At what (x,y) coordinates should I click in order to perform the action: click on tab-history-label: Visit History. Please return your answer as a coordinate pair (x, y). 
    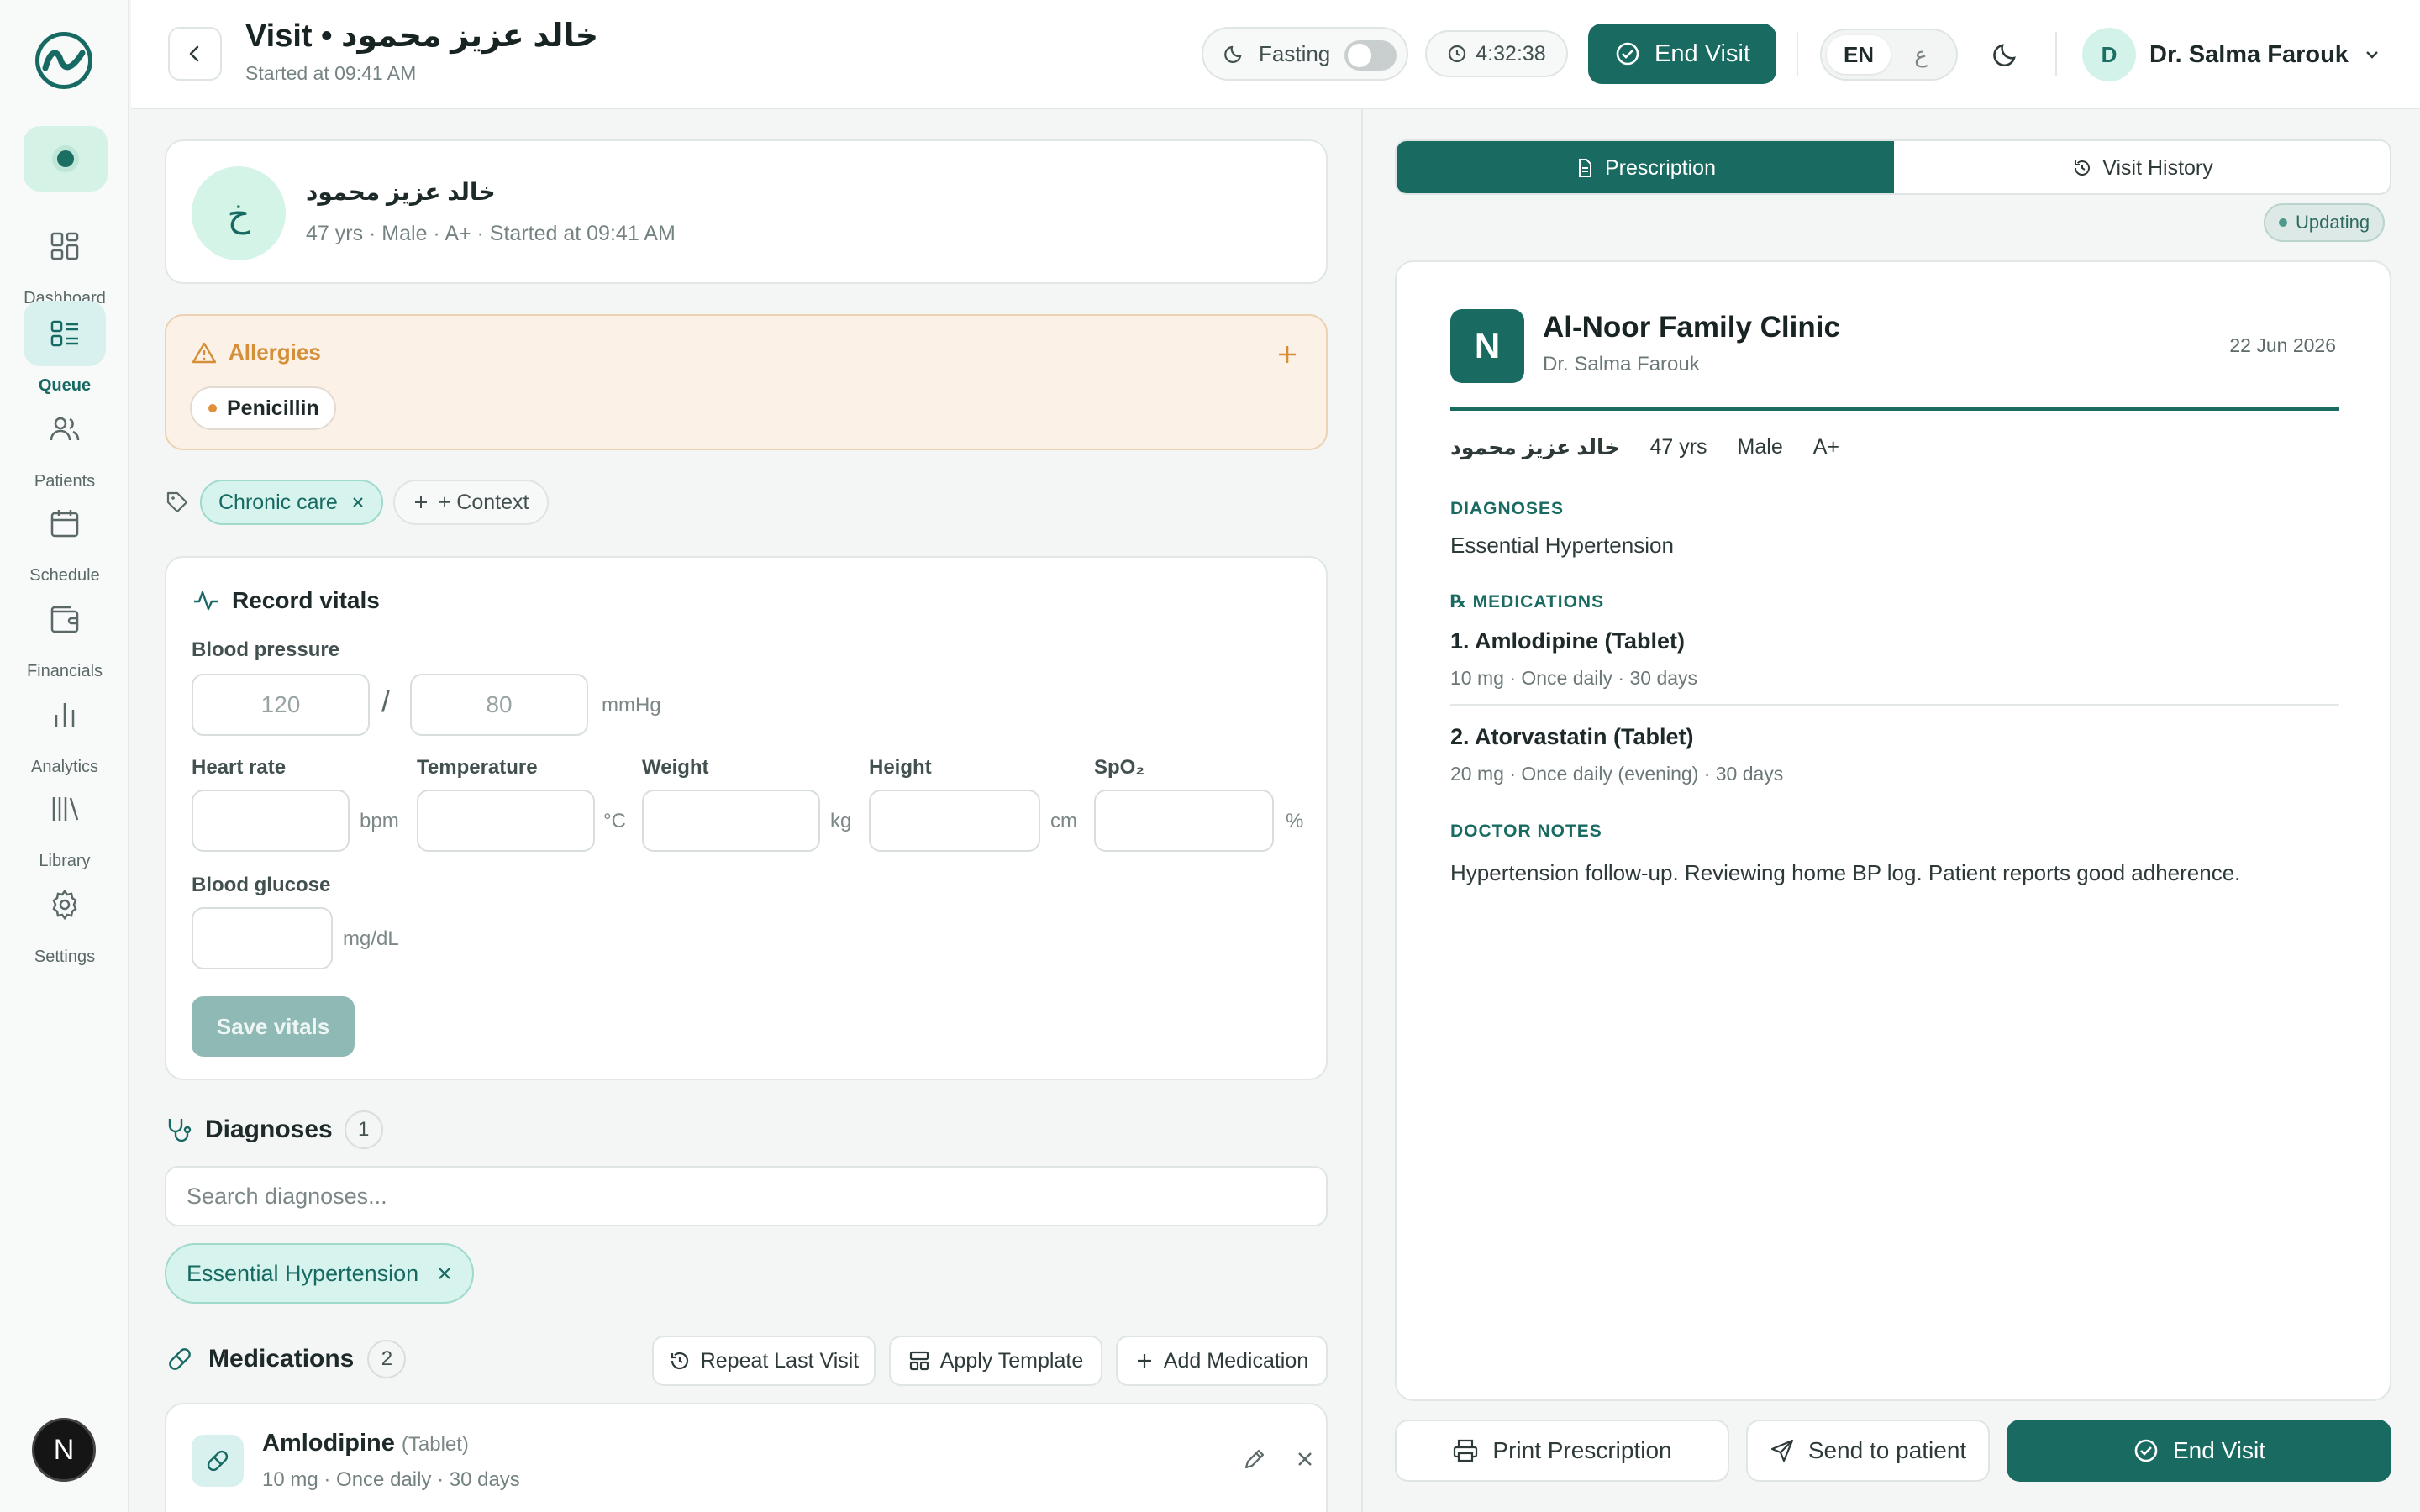
    Looking at the image, I should click on (2157, 167).